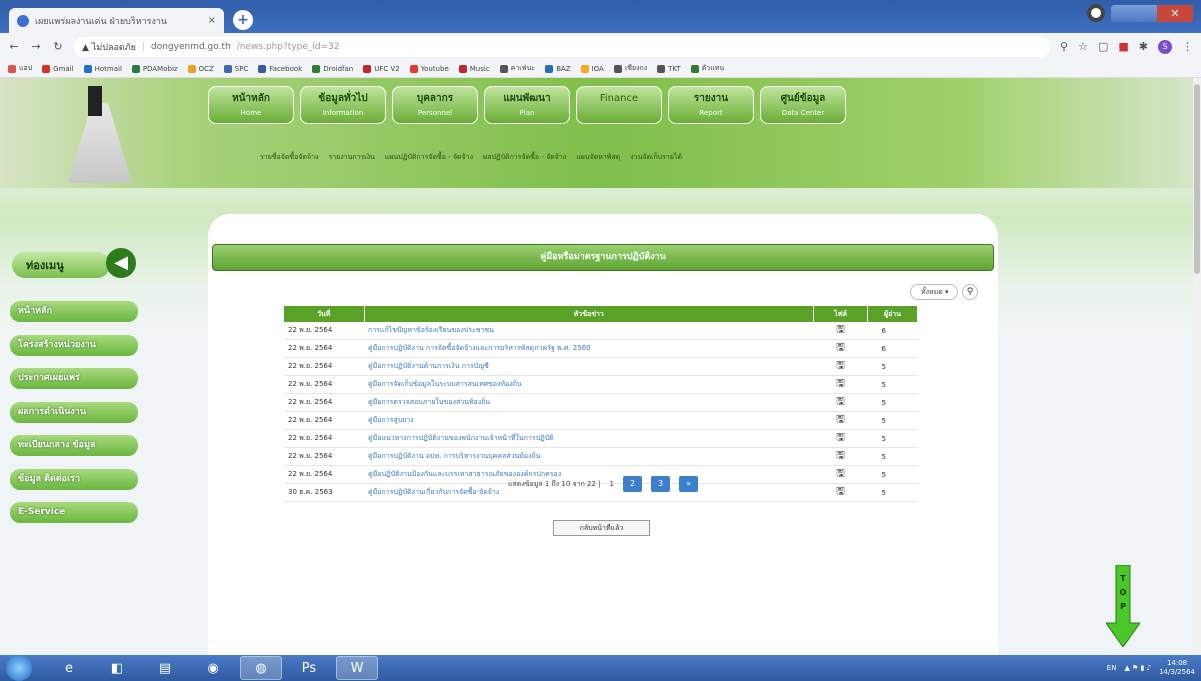 The width and height of the screenshot is (1201, 681). Describe the element at coordinates (200, 68) in the screenshot. I see `bookmark-item: OCZ` at that location.